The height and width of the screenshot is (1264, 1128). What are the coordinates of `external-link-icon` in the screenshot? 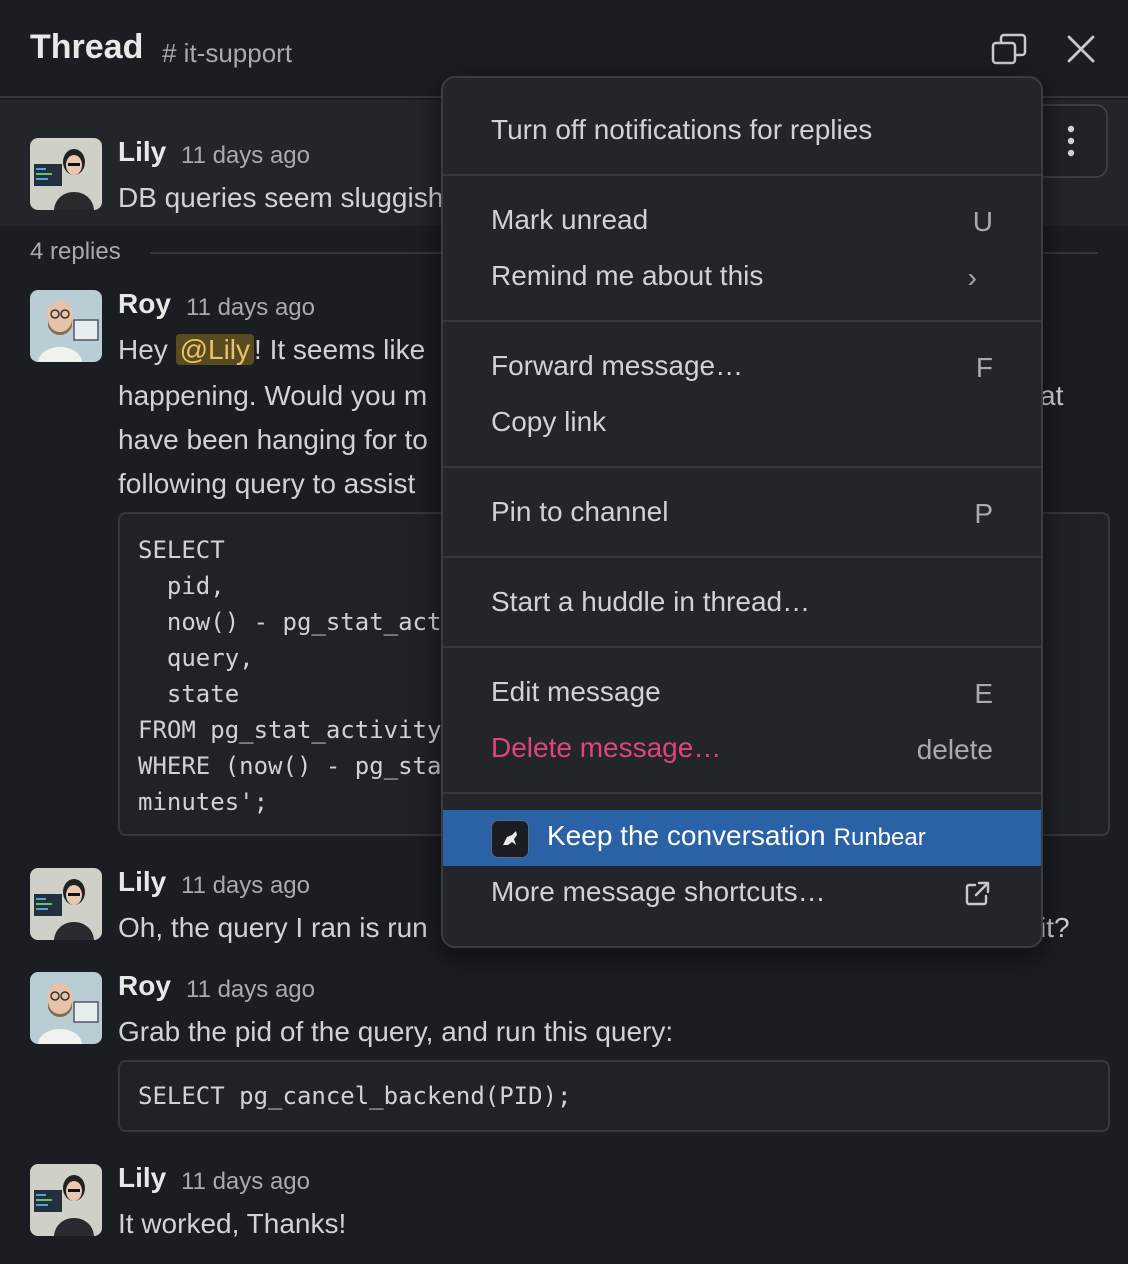 It's located at (977, 893).